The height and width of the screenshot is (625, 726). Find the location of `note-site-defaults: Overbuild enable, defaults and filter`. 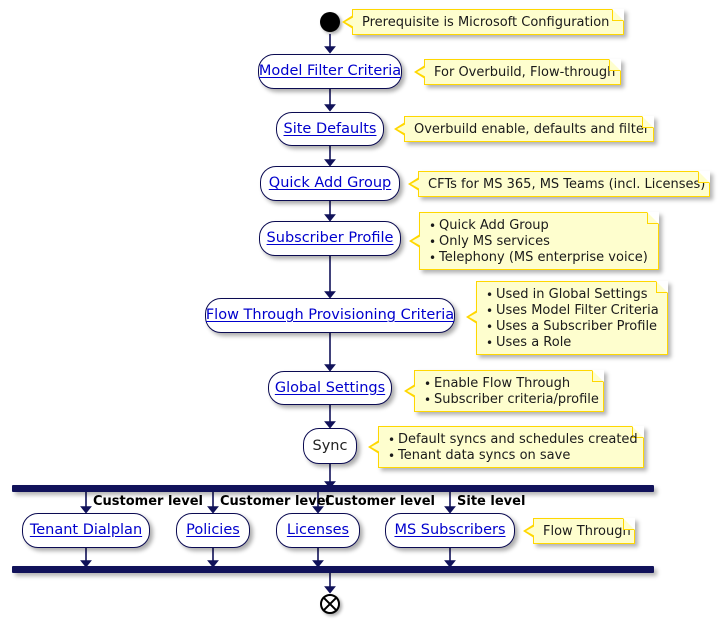

note-site-defaults: Overbuild enable, defaults and filter is located at coordinates (524, 128).